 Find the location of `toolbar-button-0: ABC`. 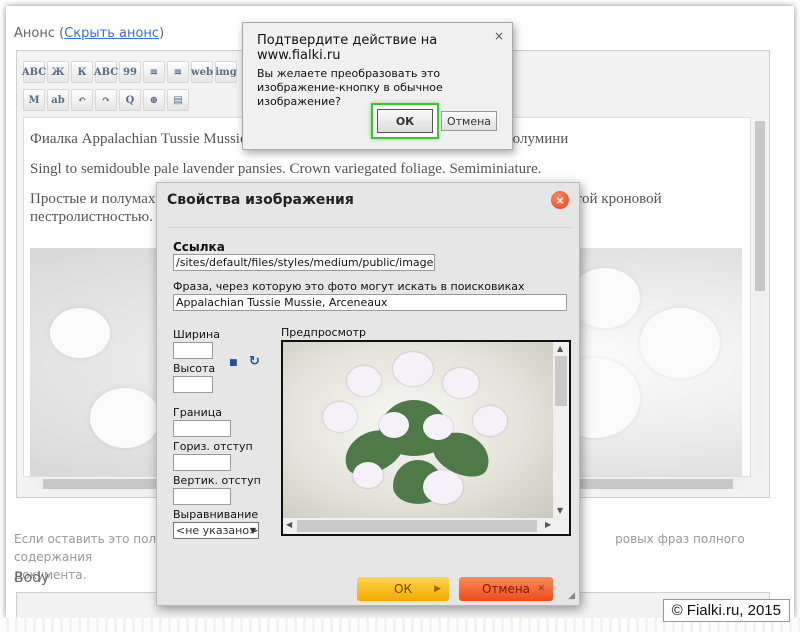

toolbar-button-0: ABC is located at coordinates (34, 72).